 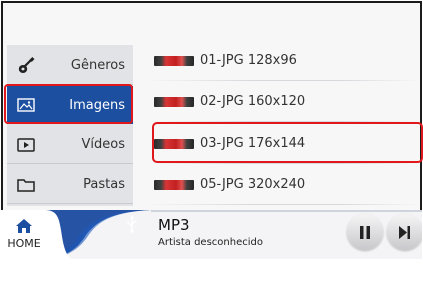 I want to click on home-label: HOME, so click(x=24, y=243).